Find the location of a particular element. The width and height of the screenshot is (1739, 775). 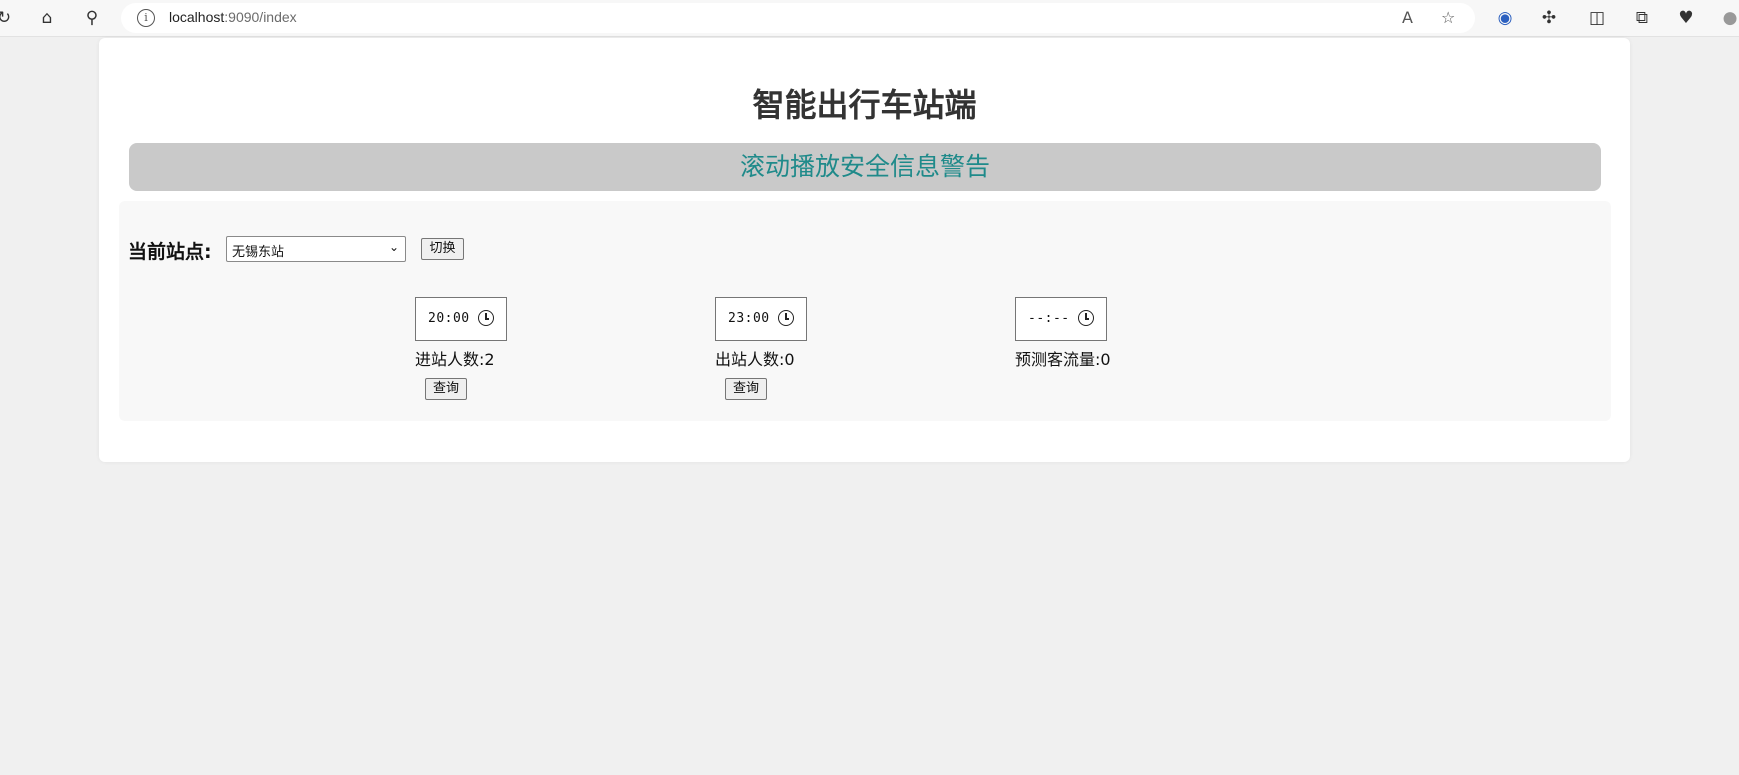

exit-time-value: 23:00 is located at coordinates (749, 318).